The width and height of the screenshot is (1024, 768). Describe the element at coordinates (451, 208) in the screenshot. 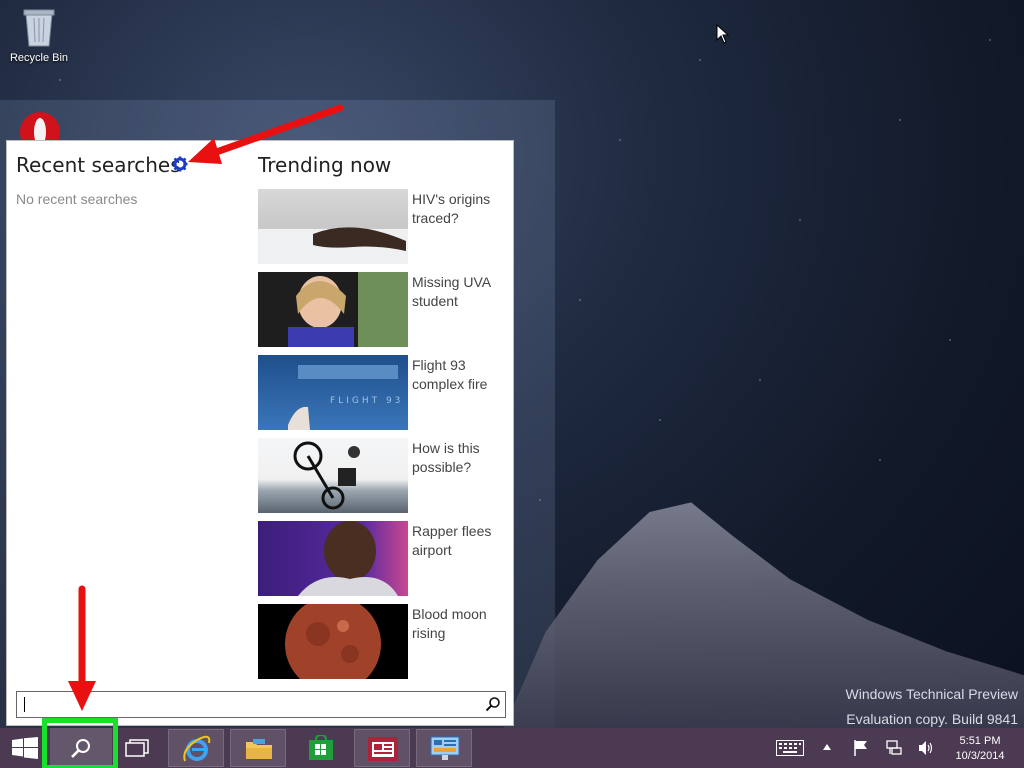

I see `trending-label: HIV's origins traced?` at that location.